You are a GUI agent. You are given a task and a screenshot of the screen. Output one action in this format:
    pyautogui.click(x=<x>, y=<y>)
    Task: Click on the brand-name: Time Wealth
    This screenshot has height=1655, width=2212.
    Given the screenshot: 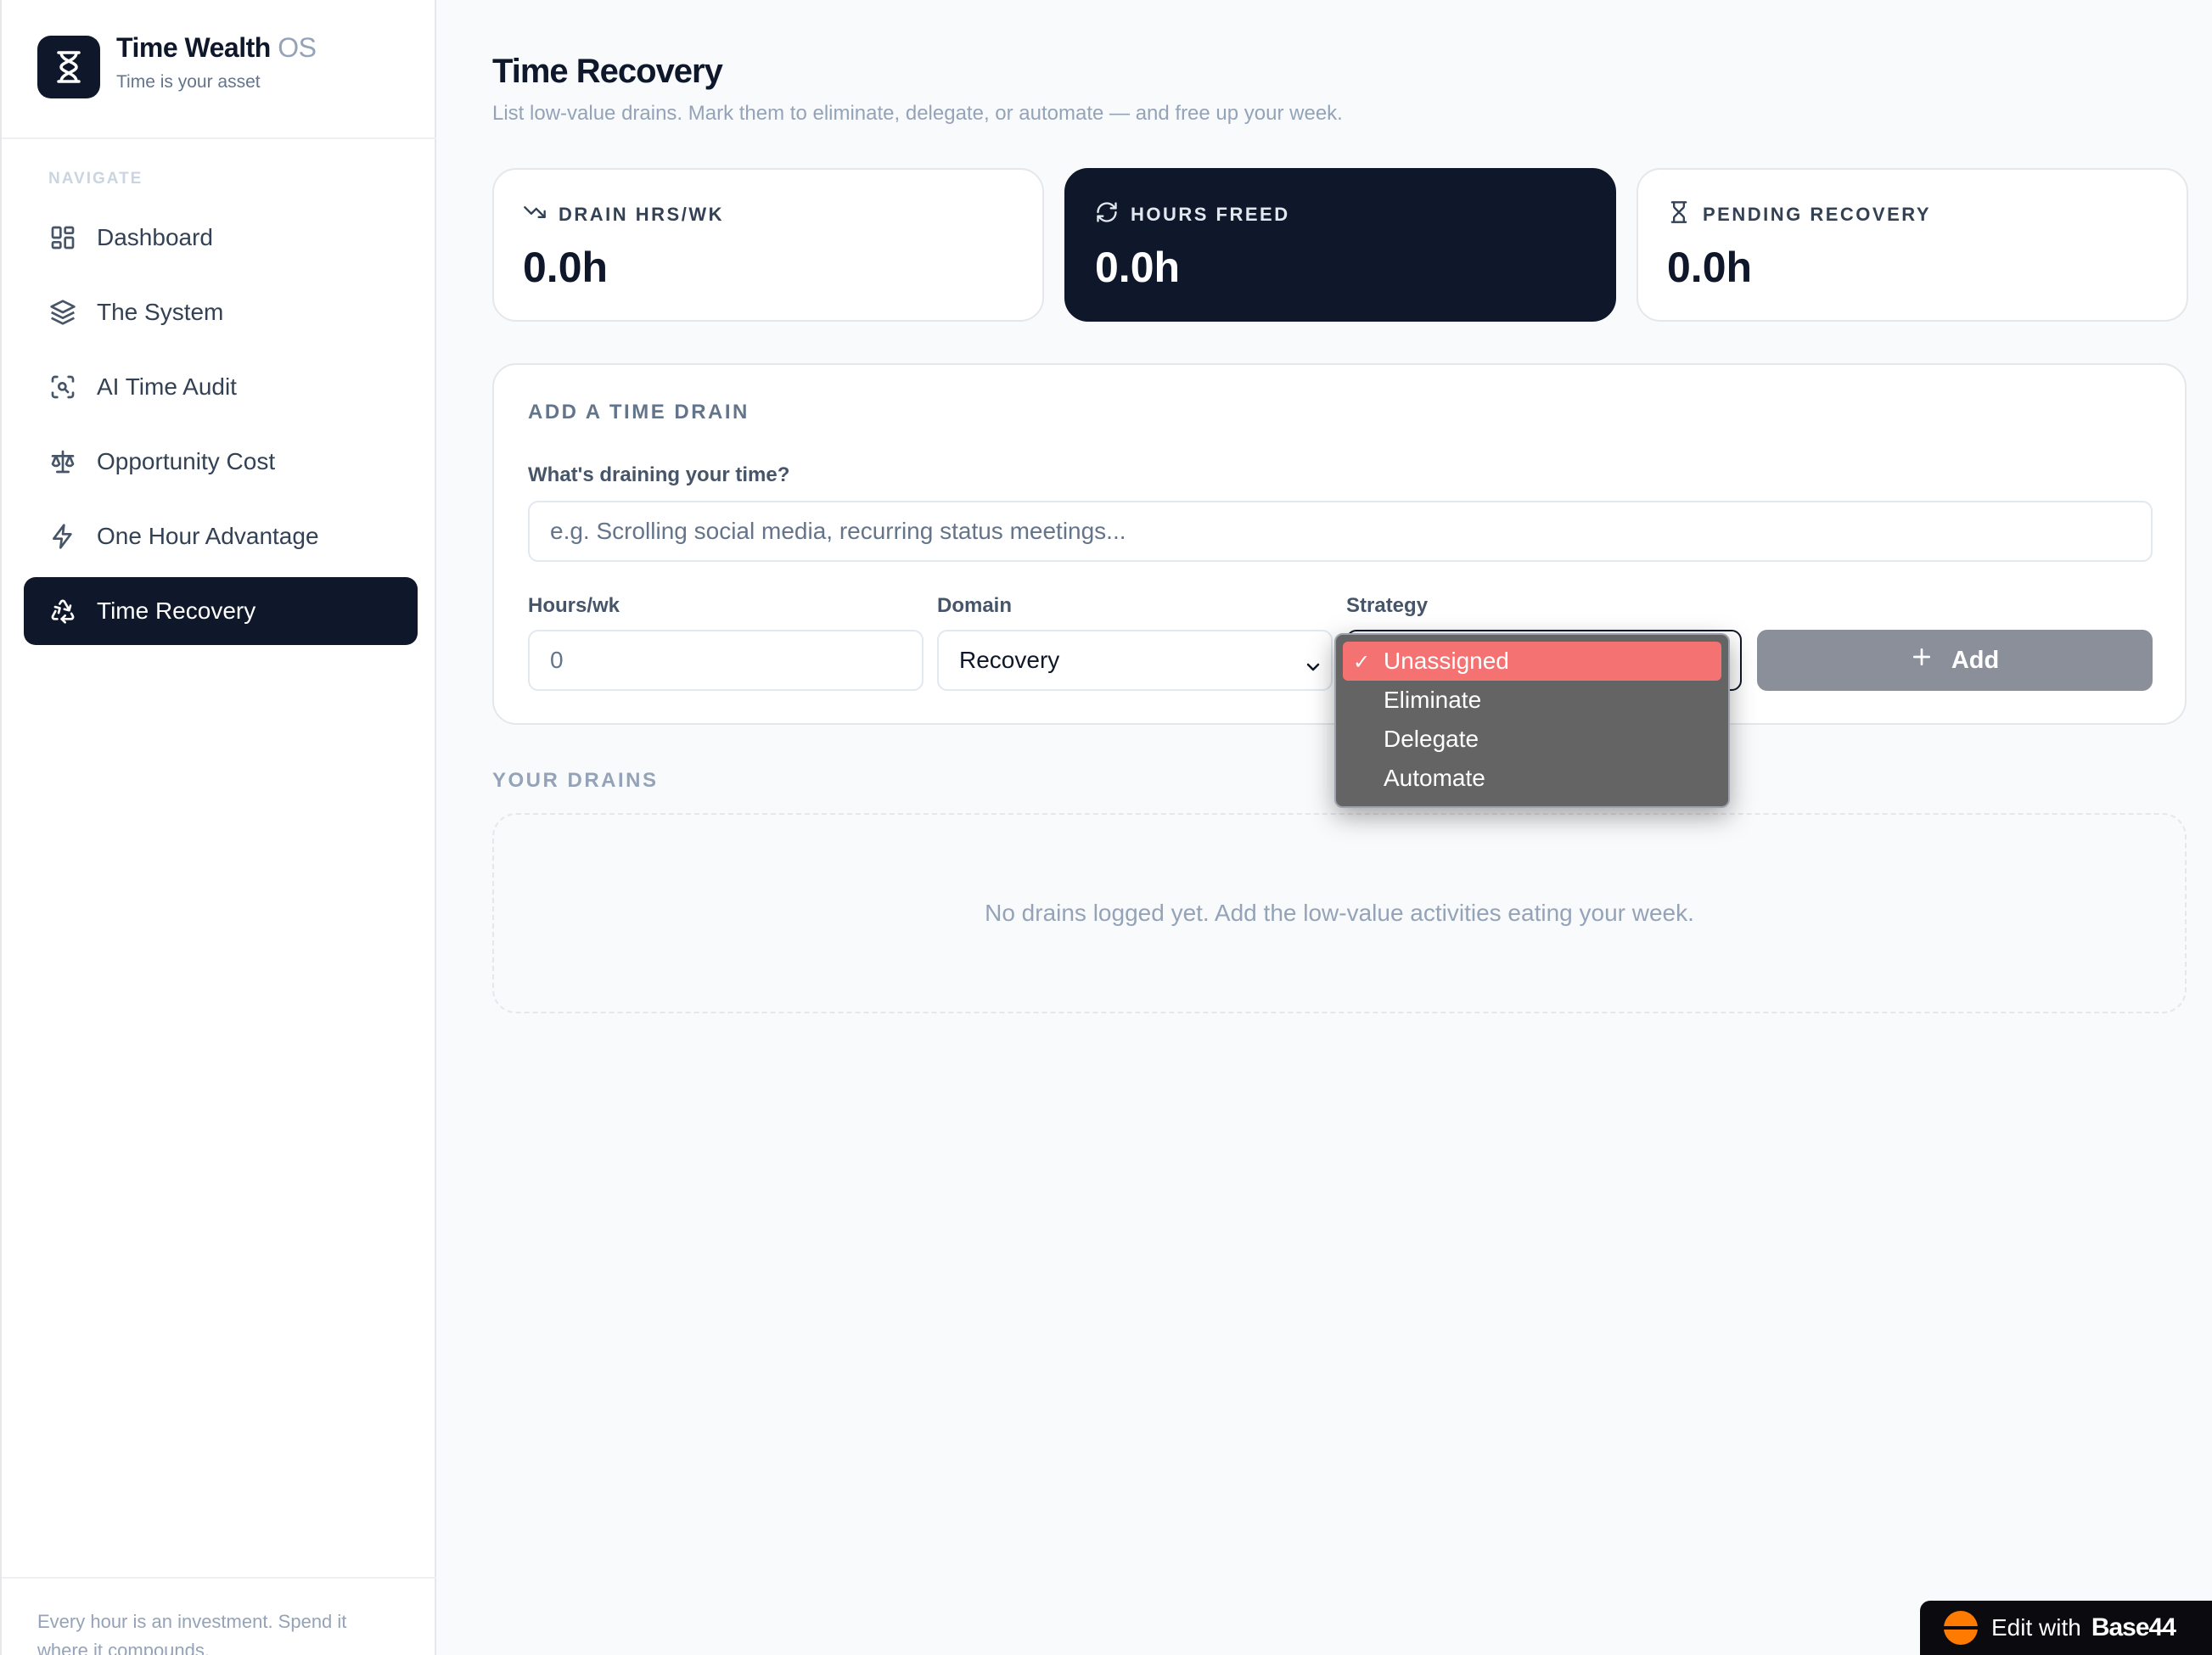 What is the action you would take?
    pyautogui.click(x=193, y=47)
    